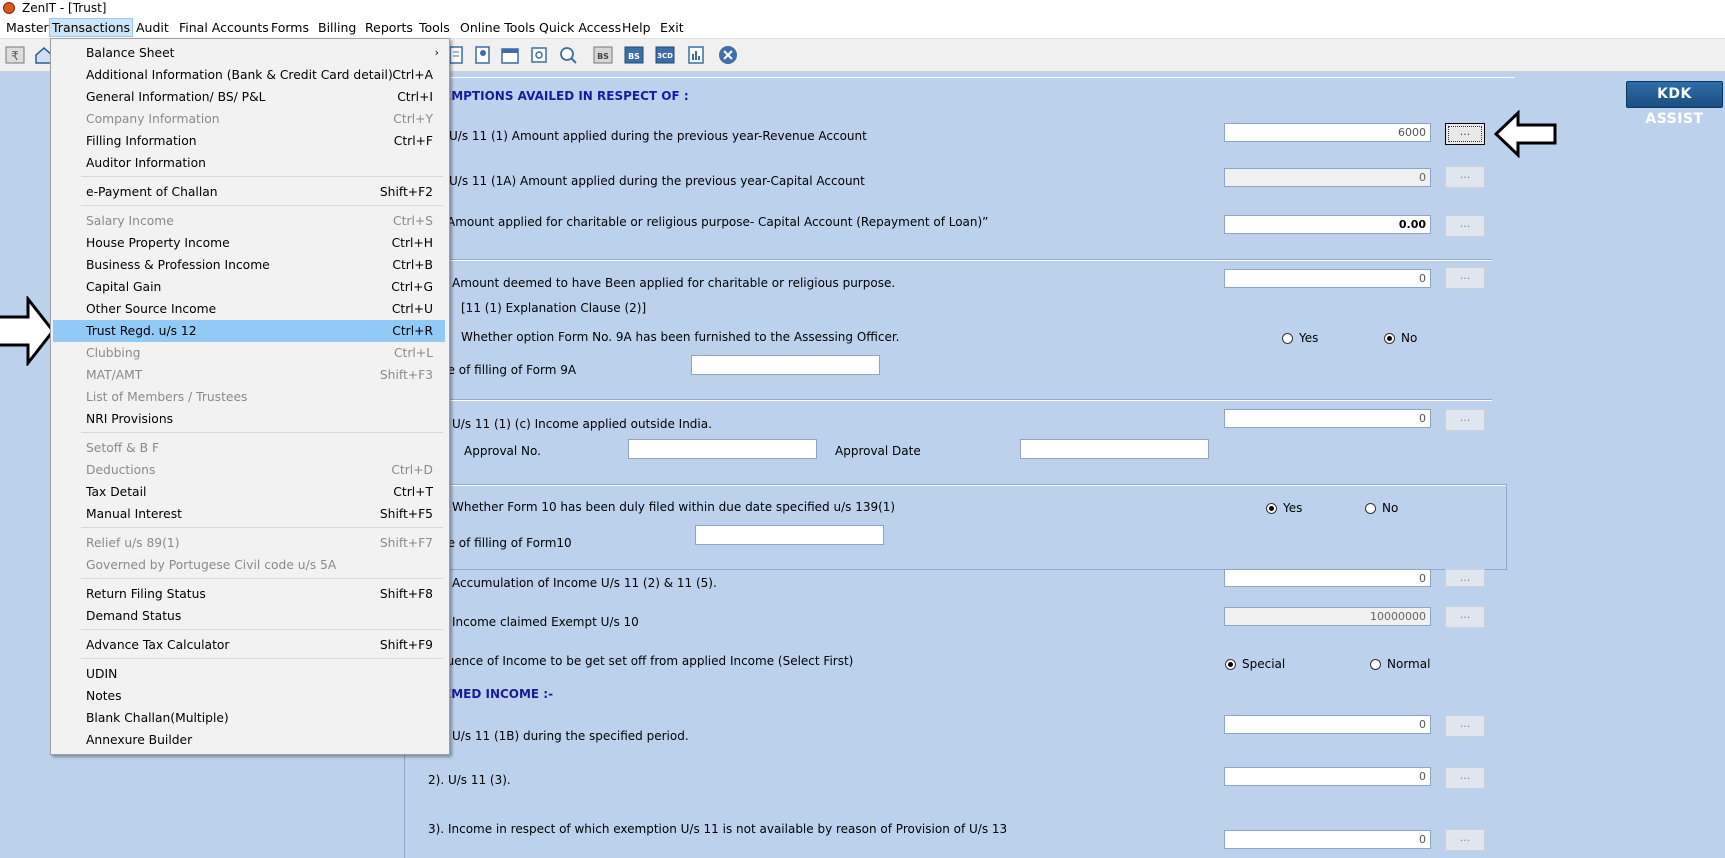 The width and height of the screenshot is (1725, 858). Describe the element at coordinates (290, 27) in the screenshot. I see `menu-forms: Forms` at that location.